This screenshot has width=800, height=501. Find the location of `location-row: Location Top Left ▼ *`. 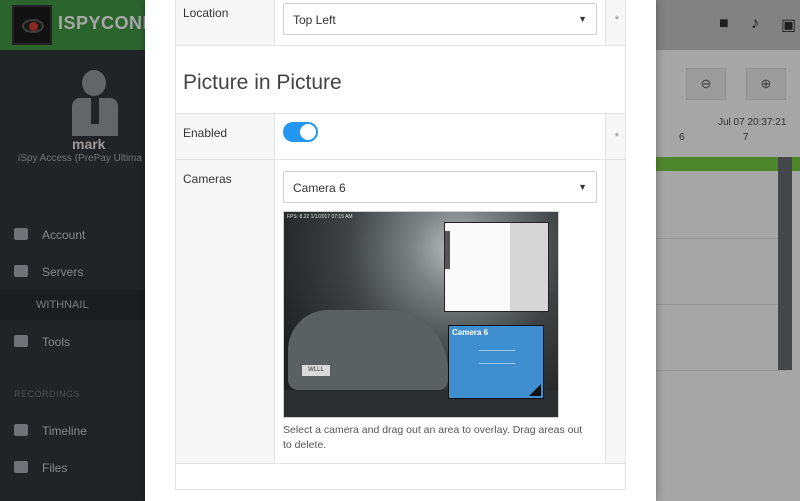

location-row: Location Top Left ▼ * is located at coordinates (400, 23).